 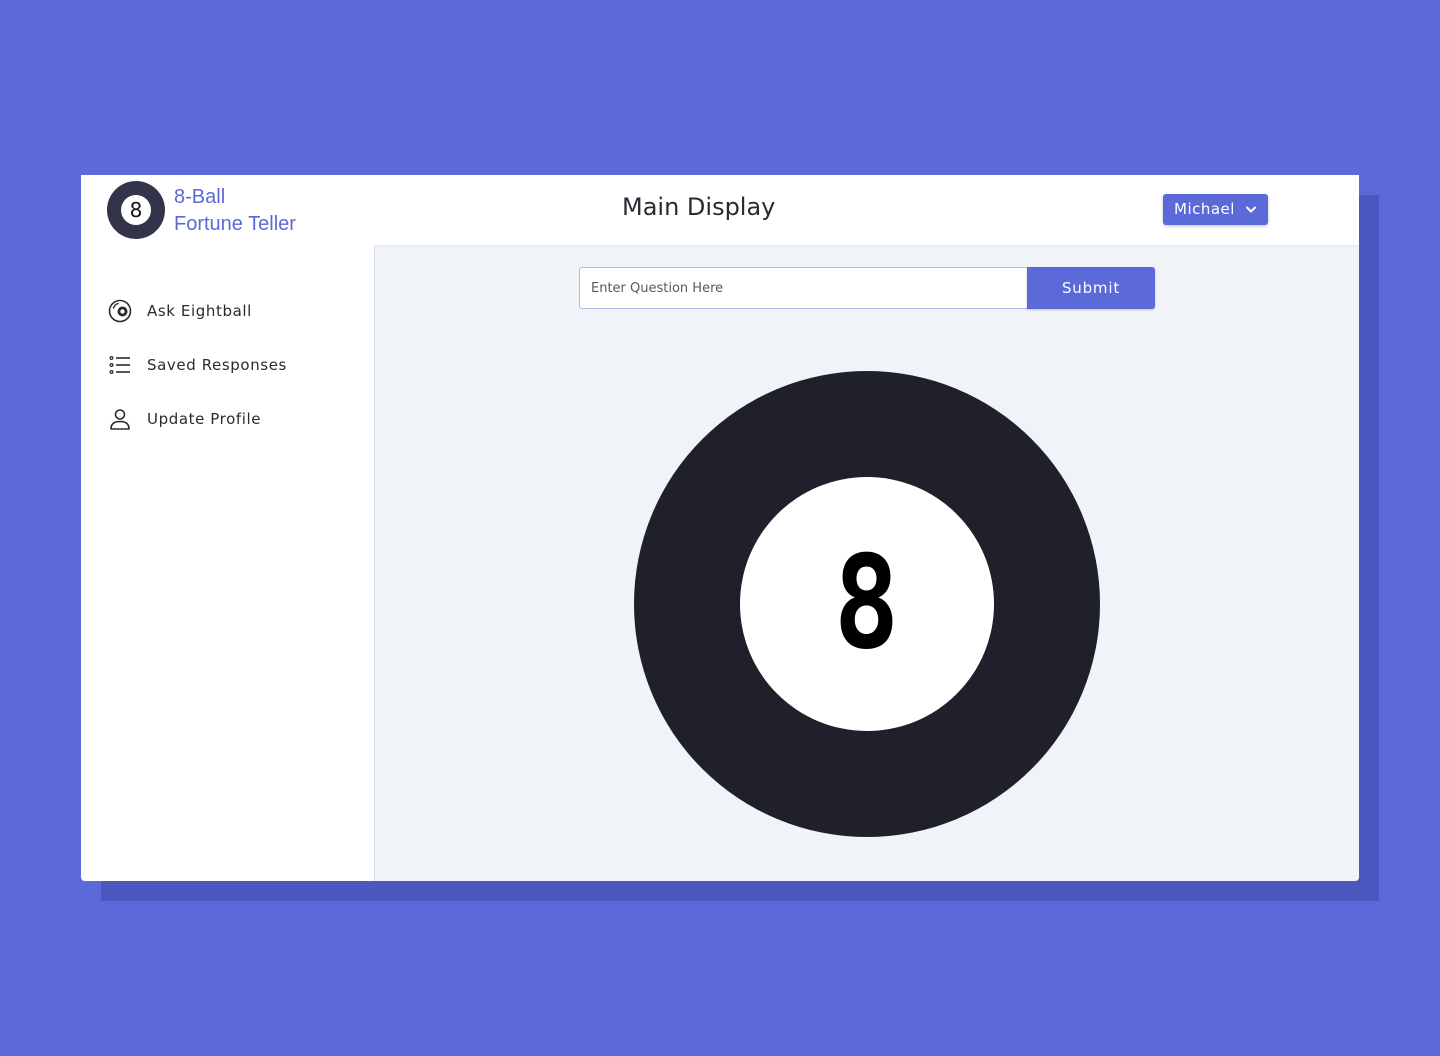 What do you see at coordinates (1204, 209) in the screenshot?
I see `user-menu-label: Michael` at bounding box center [1204, 209].